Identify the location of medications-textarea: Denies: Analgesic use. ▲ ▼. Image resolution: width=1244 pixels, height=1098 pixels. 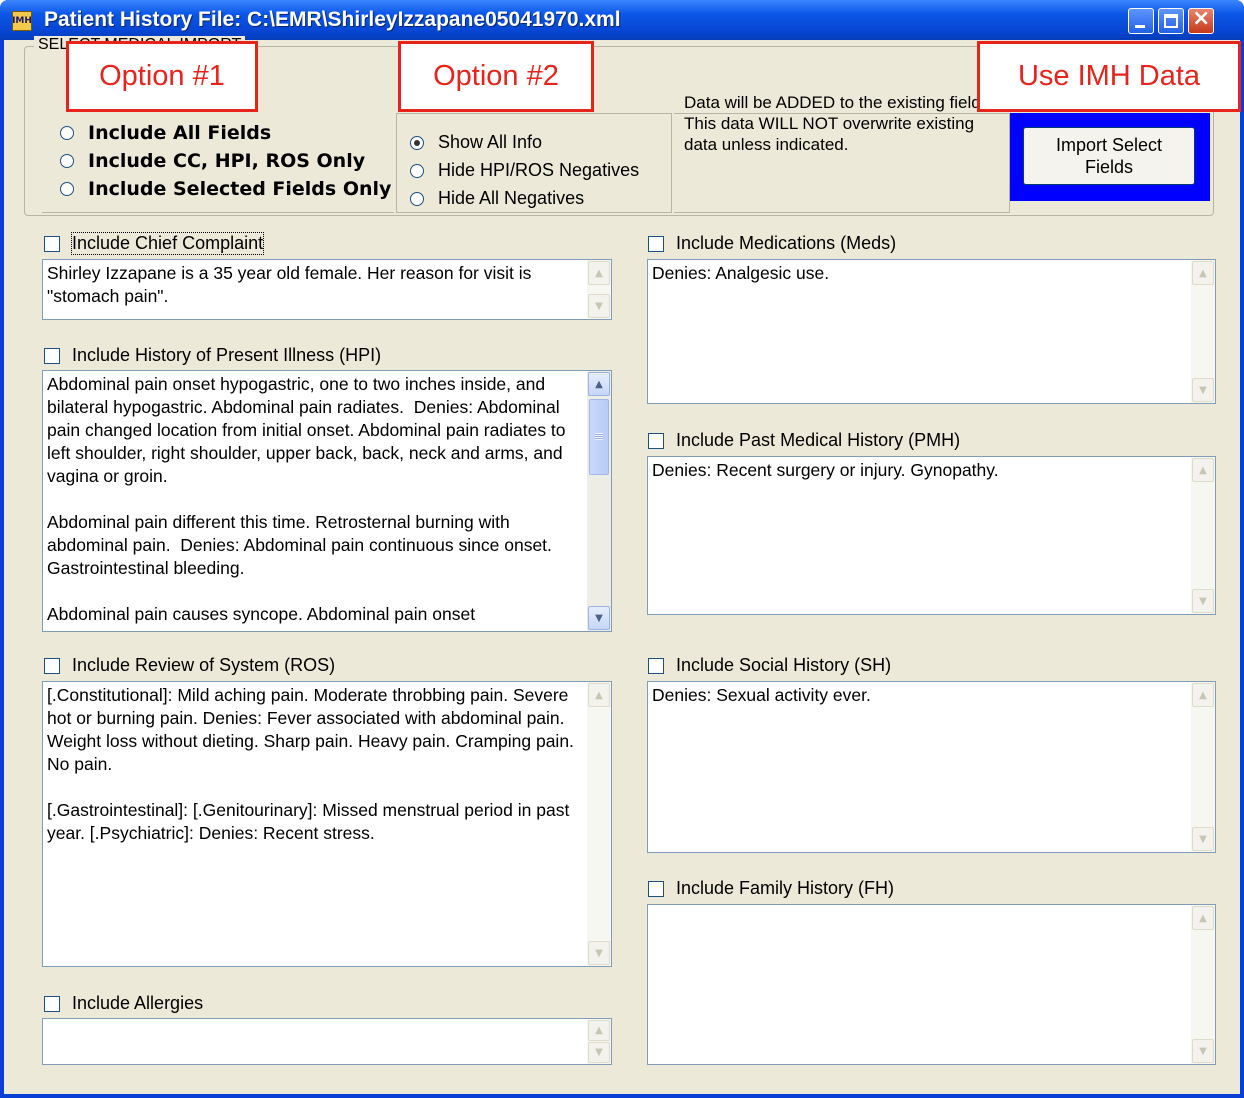
(931, 331).